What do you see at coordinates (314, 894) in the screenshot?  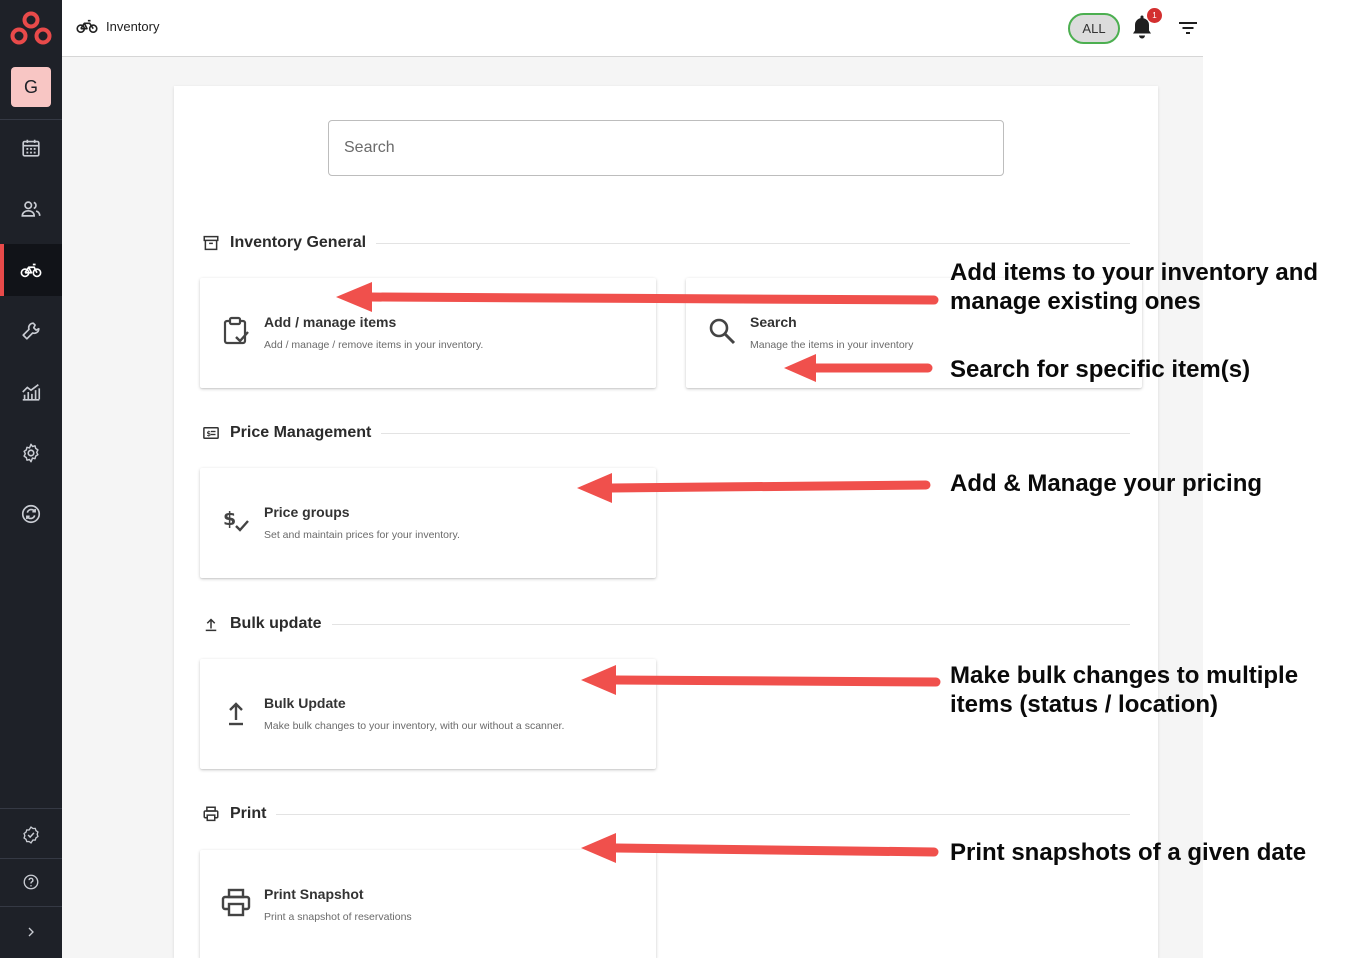 I see `card-title: Print Snapshot` at bounding box center [314, 894].